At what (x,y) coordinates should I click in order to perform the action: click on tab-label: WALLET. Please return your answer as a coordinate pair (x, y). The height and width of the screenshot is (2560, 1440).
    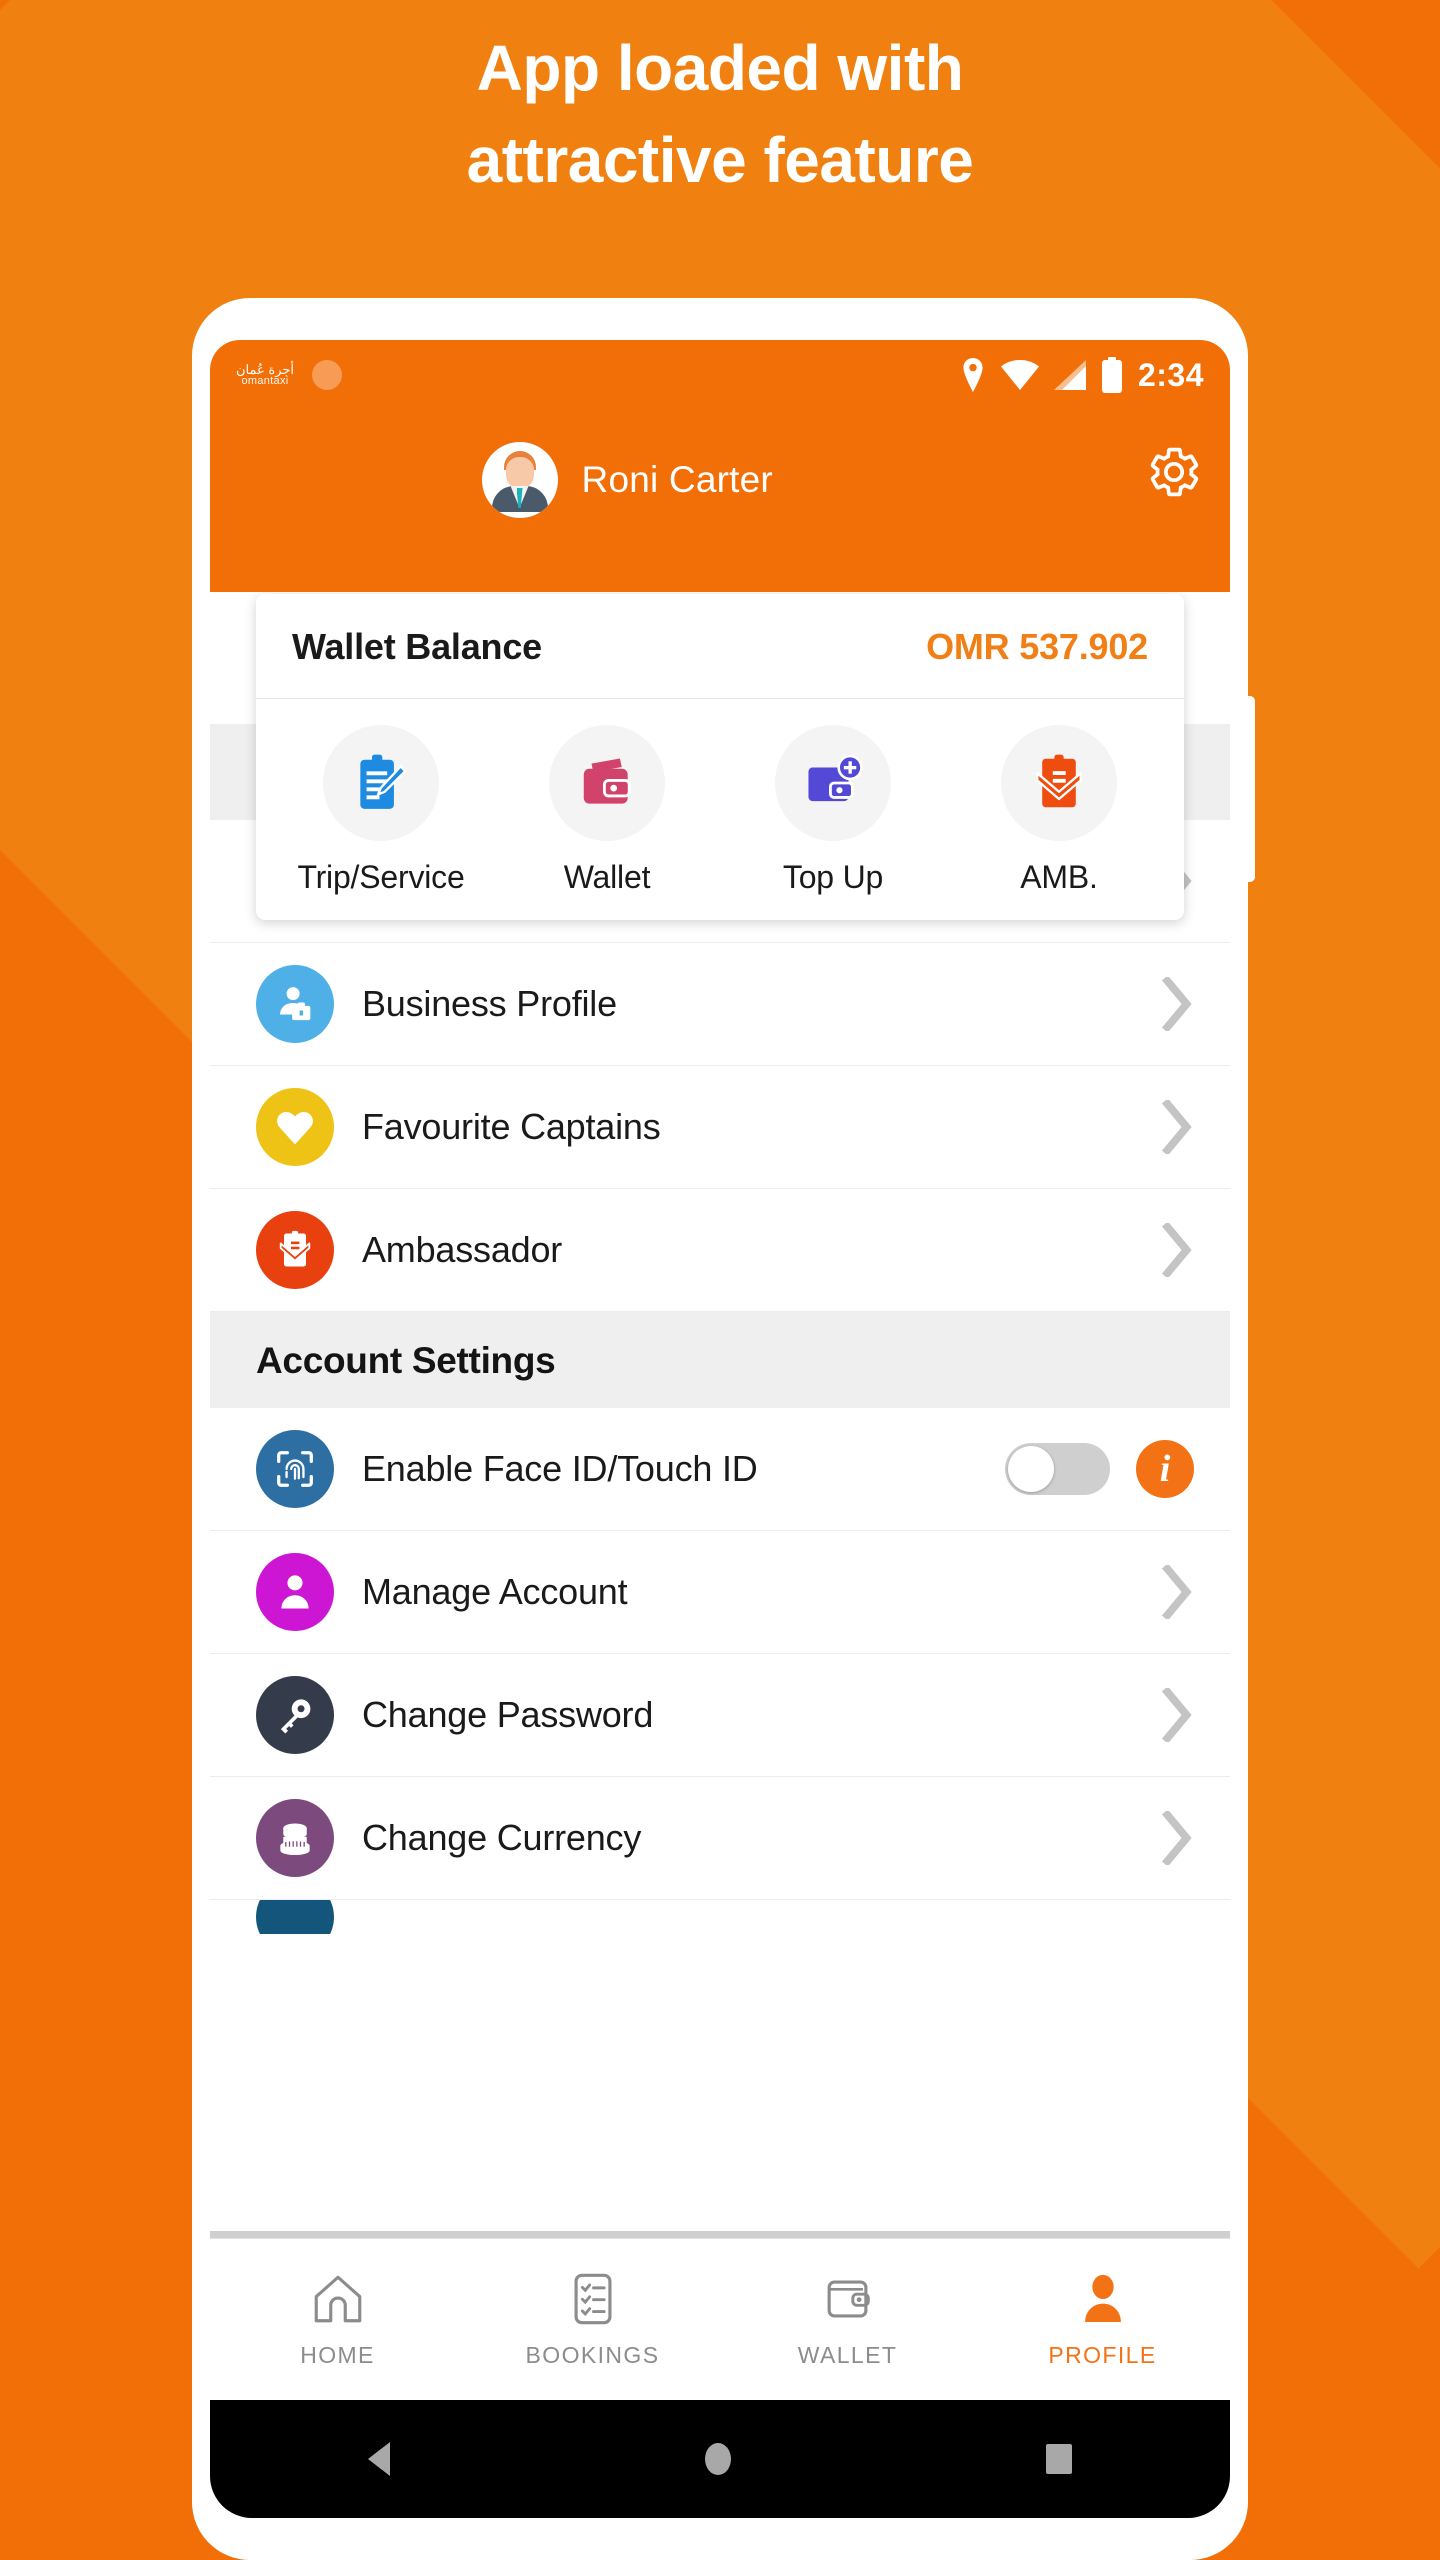
    Looking at the image, I should click on (847, 2355).